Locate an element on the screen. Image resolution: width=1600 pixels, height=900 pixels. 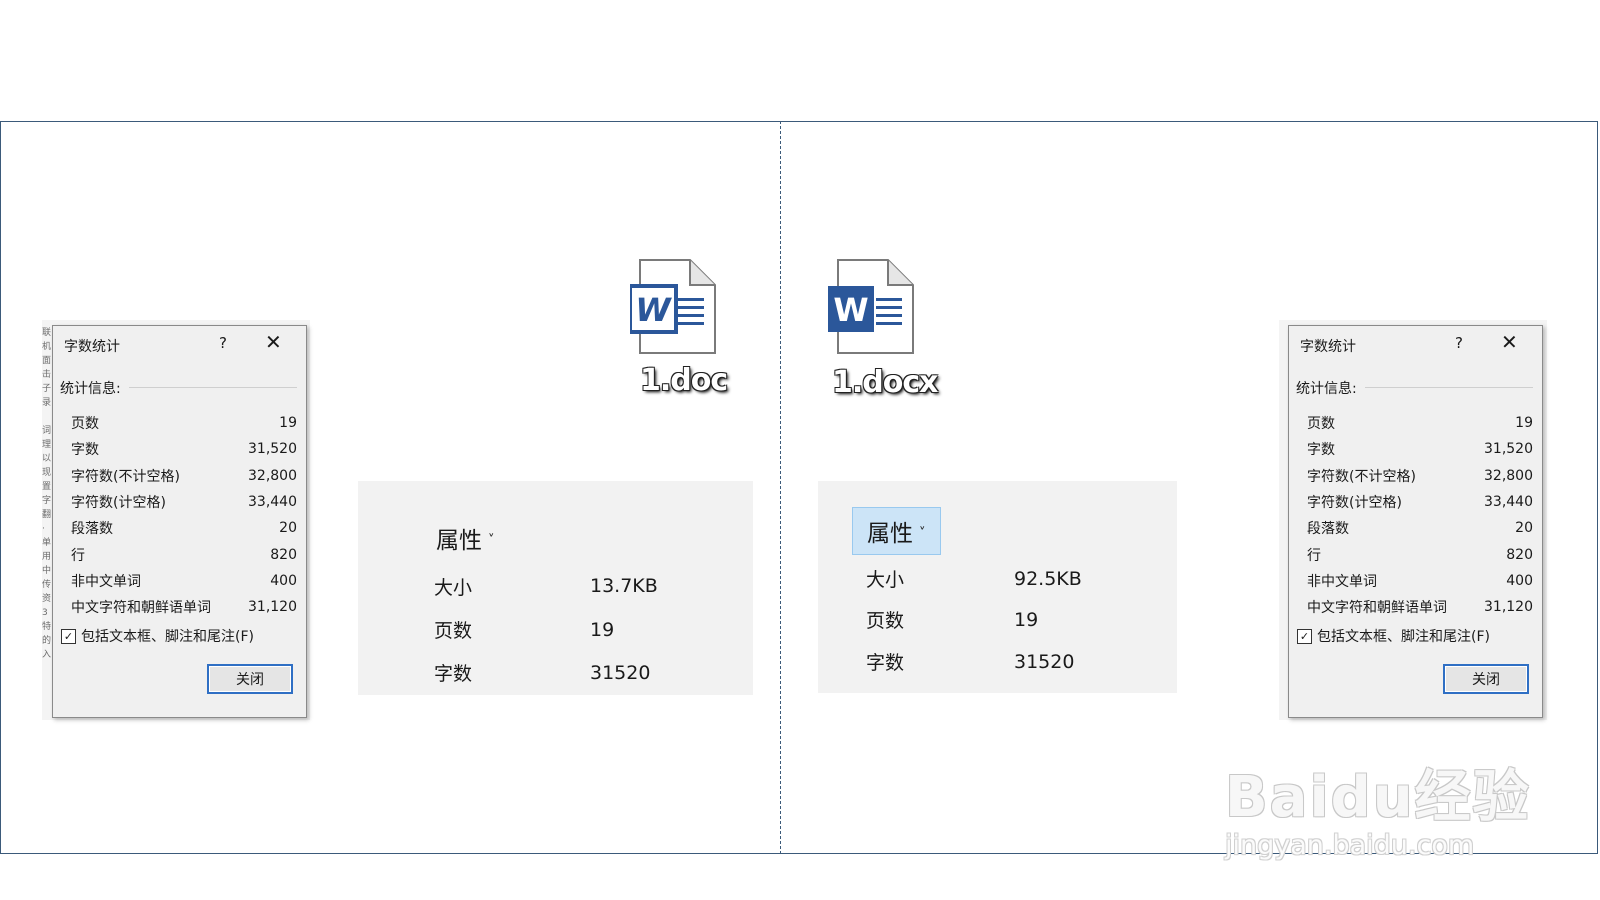
property-value: 92.5KB is located at coordinates (1048, 579).